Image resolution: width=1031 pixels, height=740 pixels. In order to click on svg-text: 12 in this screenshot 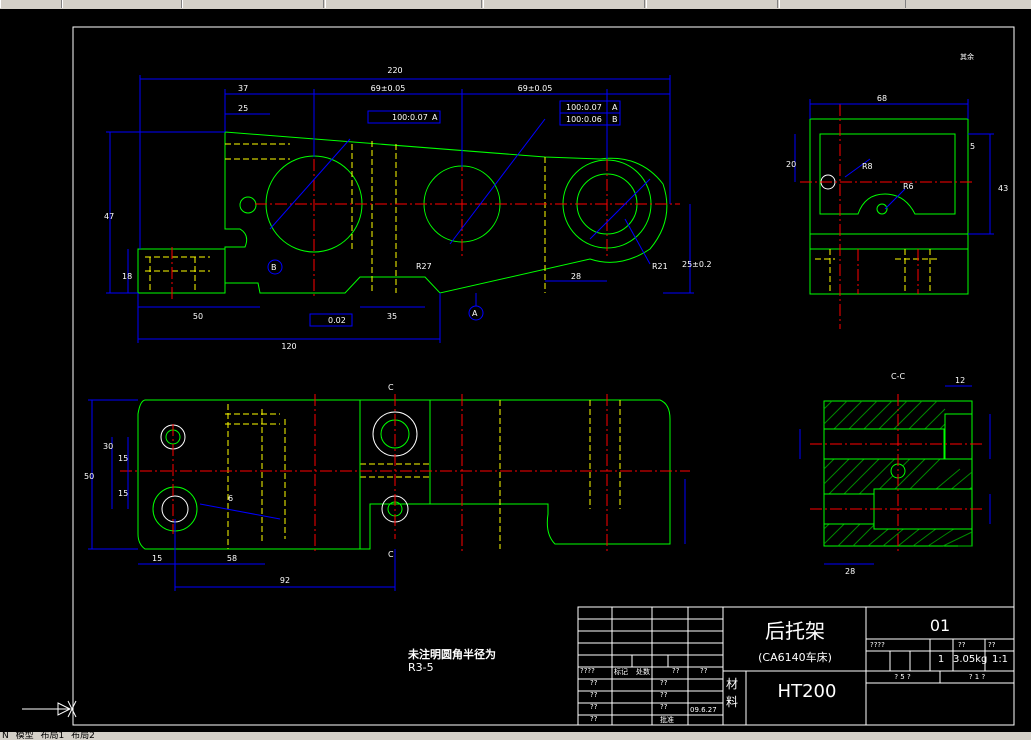, I will do `click(960, 380)`.